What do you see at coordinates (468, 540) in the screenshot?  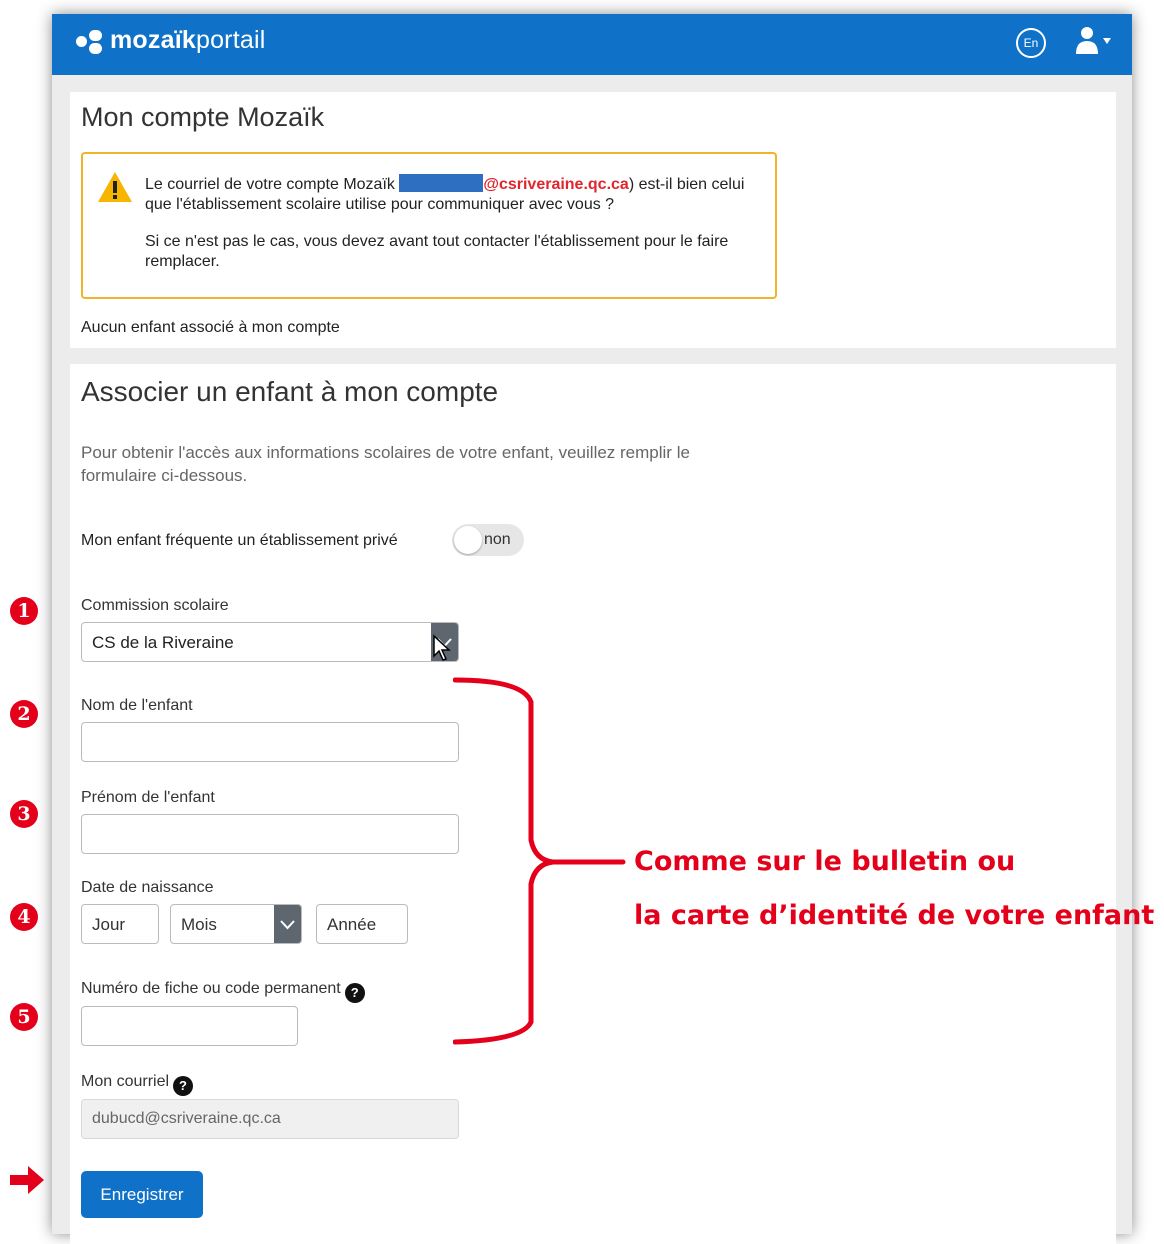 I see `toggle-knob` at bounding box center [468, 540].